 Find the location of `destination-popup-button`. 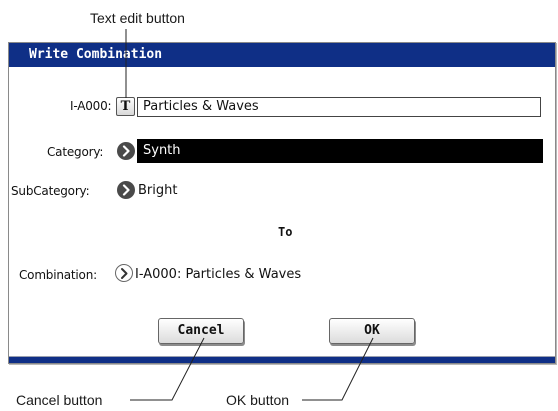

destination-popup-button is located at coordinates (124, 273).